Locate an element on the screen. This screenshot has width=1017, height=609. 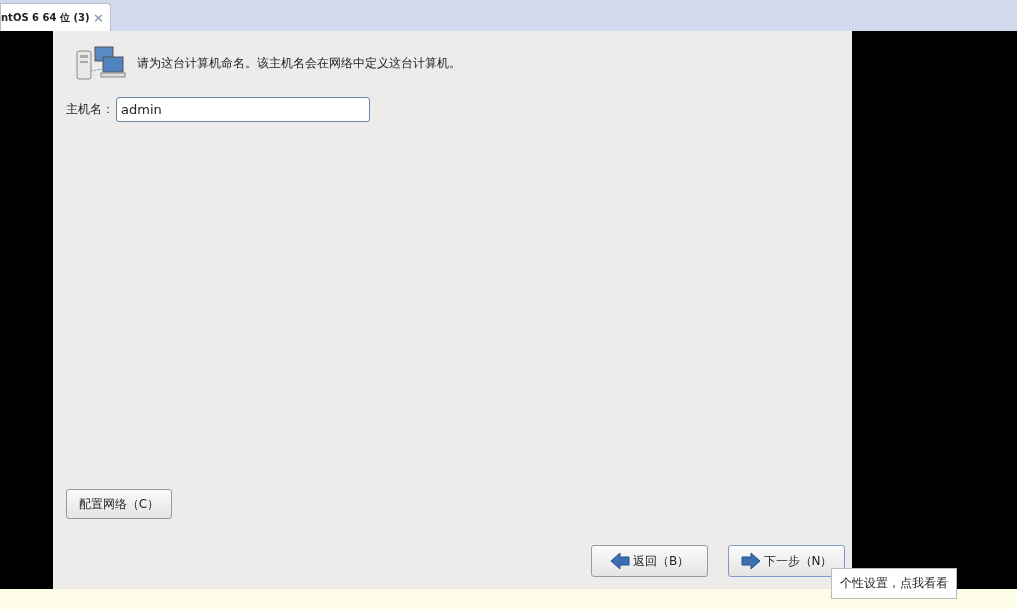
computers-icon is located at coordinates (101, 63).